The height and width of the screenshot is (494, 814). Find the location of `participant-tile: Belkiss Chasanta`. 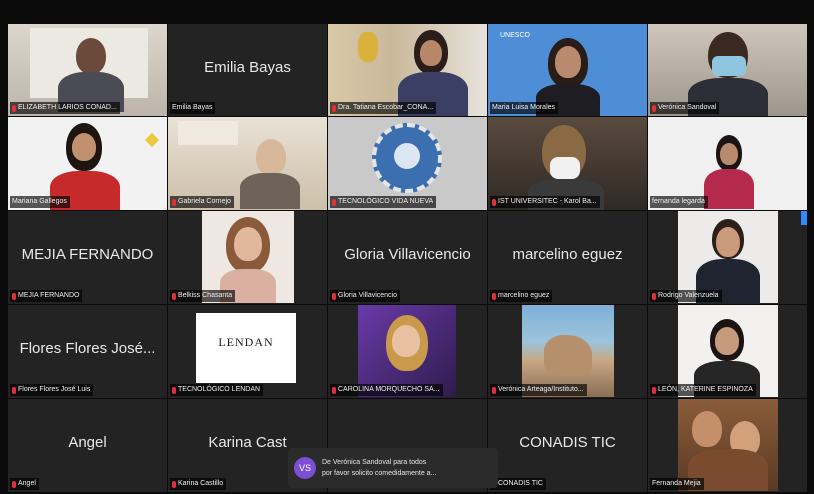

participant-tile: Belkiss Chasanta is located at coordinates (247, 257).